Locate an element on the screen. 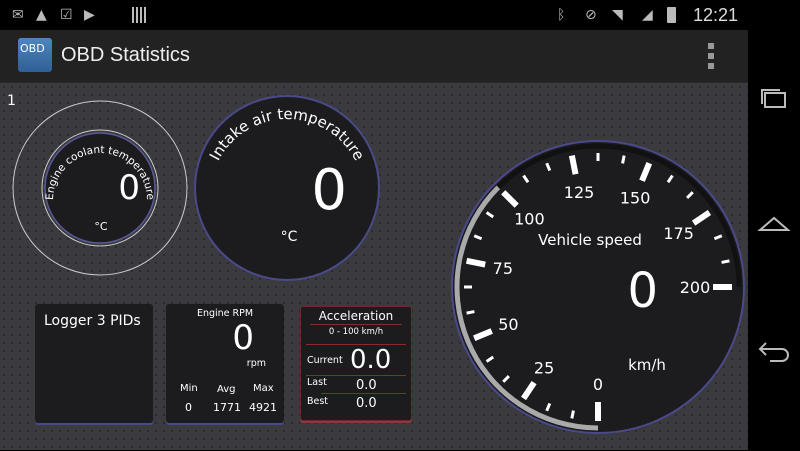 This screenshot has width=800, height=451. app-title: OBD Statistics is located at coordinates (125, 55).